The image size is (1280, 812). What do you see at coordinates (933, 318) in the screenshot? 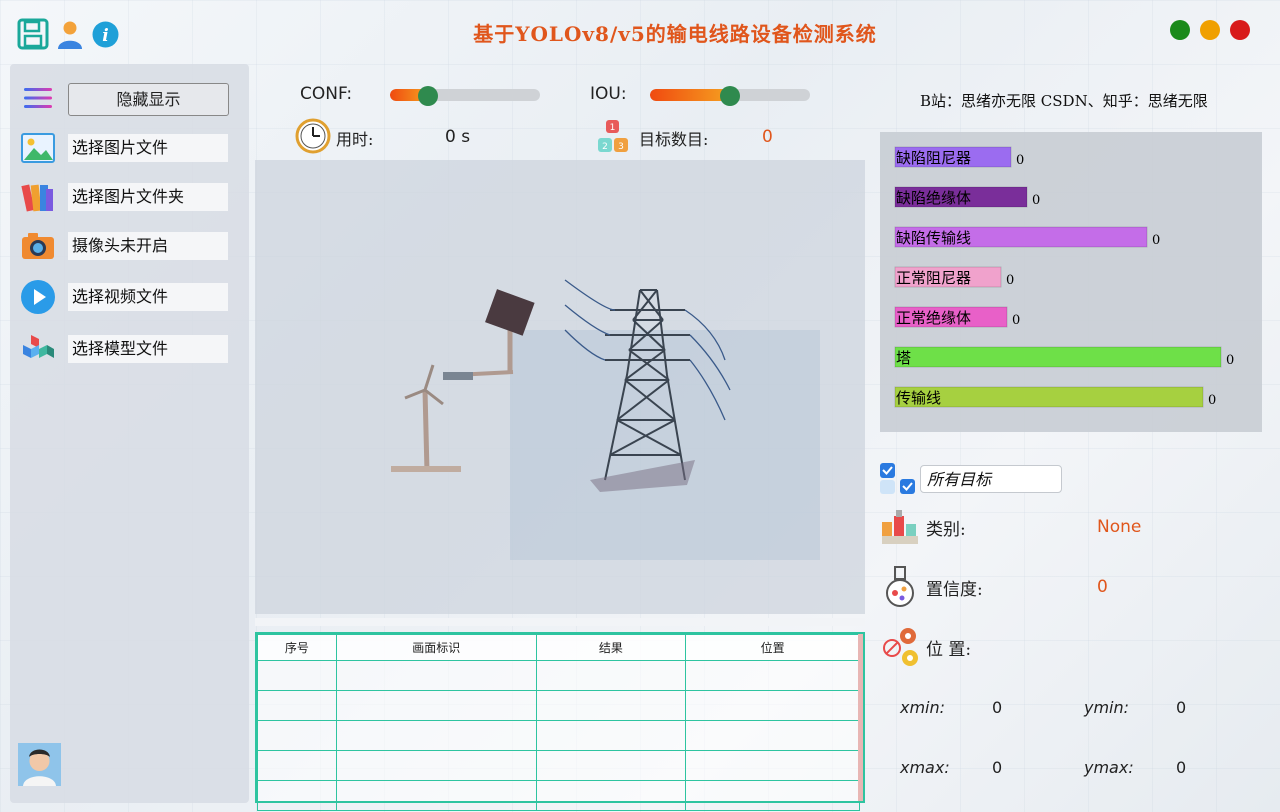
I see `chart-bar-label: 正常绝缘体` at bounding box center [933, 318].